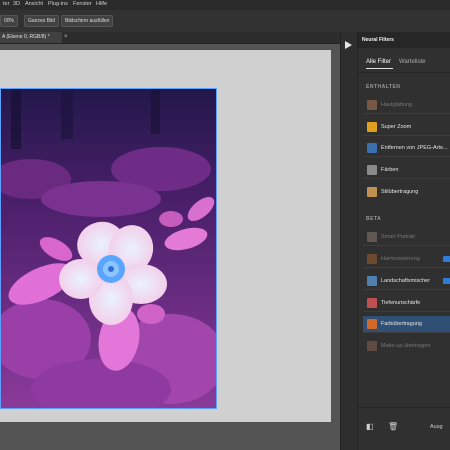 The height and width of the screenshot is (450, 450). What do you see at coordinates (378, 62) in the screenshot?
I see `tab-all-filters: Alle Filter` at bounding box center [378, 62].